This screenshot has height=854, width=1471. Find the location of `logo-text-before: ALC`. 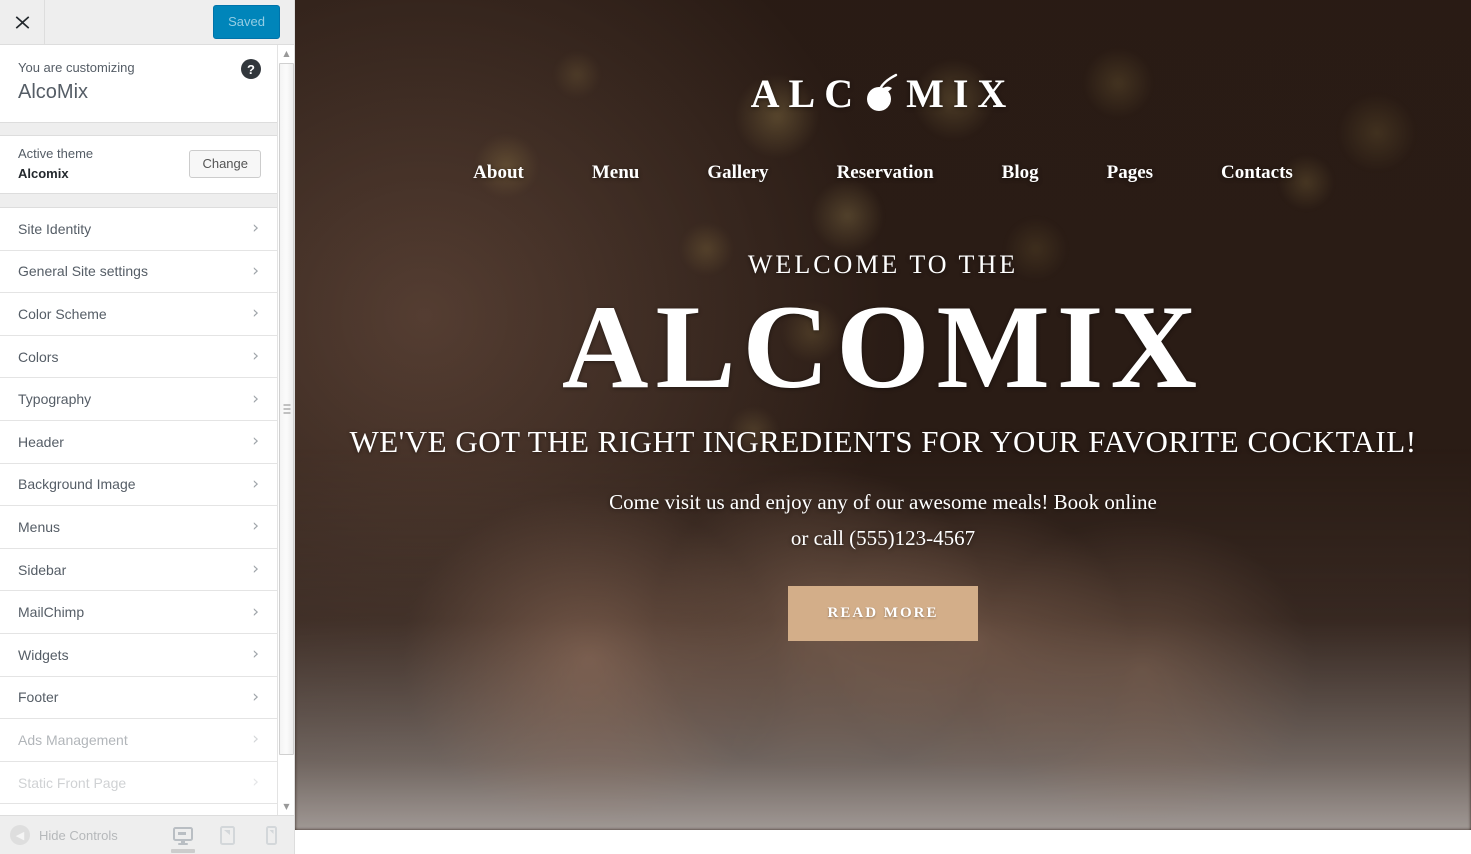

logo-text-before: ALC is located at coordinates (806, 93).